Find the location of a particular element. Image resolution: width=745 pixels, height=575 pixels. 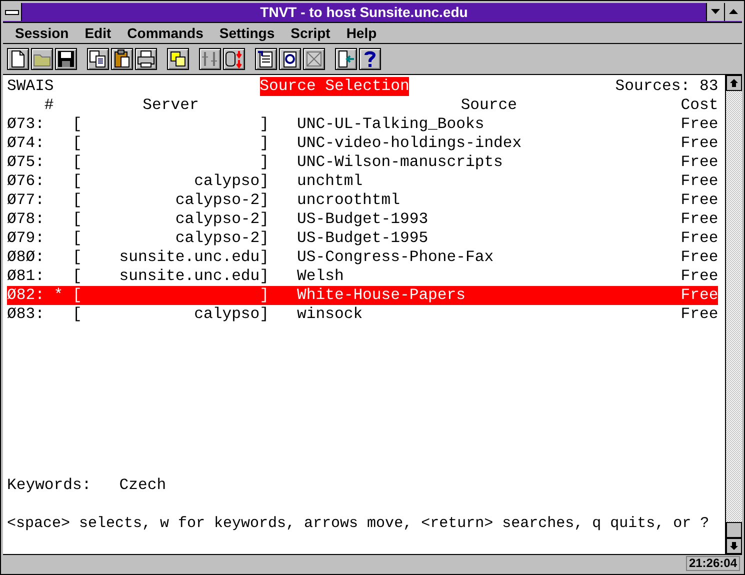

source-cell: unchtml is located at coordinates (330, 181).